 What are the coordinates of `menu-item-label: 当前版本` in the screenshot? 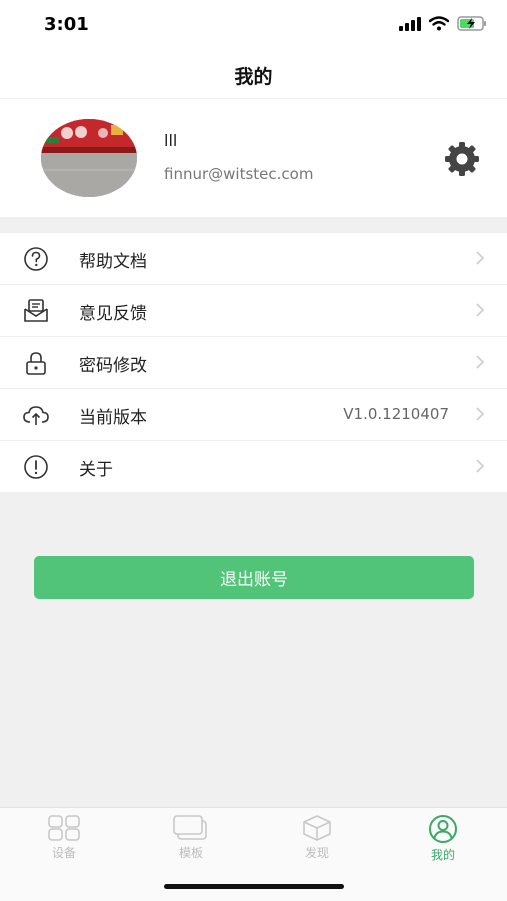 It's located at (113, 418).